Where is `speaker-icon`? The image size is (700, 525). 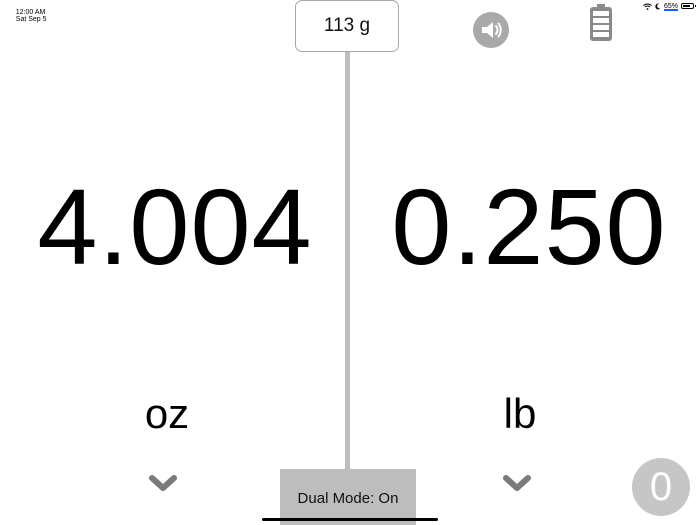
speaker-icon is located at coordinates (492, 30).